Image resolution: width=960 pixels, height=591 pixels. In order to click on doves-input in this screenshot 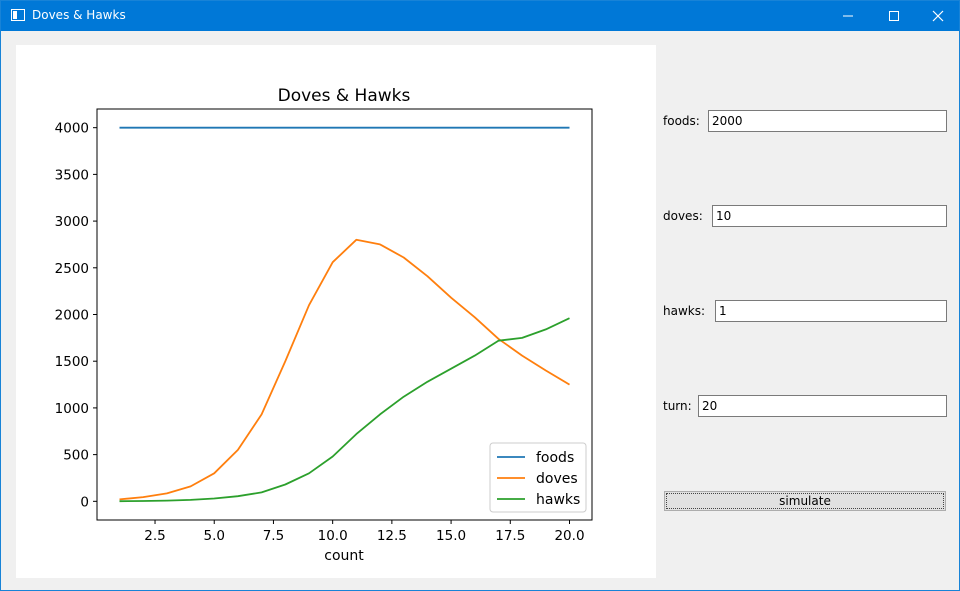, I will do `click(829, 216)`.